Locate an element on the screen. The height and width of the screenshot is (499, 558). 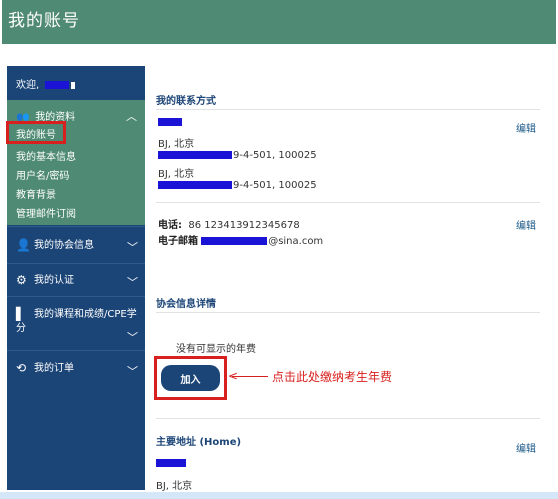
edit-phone-link: 编辑 is located at coordinates (526, 224).